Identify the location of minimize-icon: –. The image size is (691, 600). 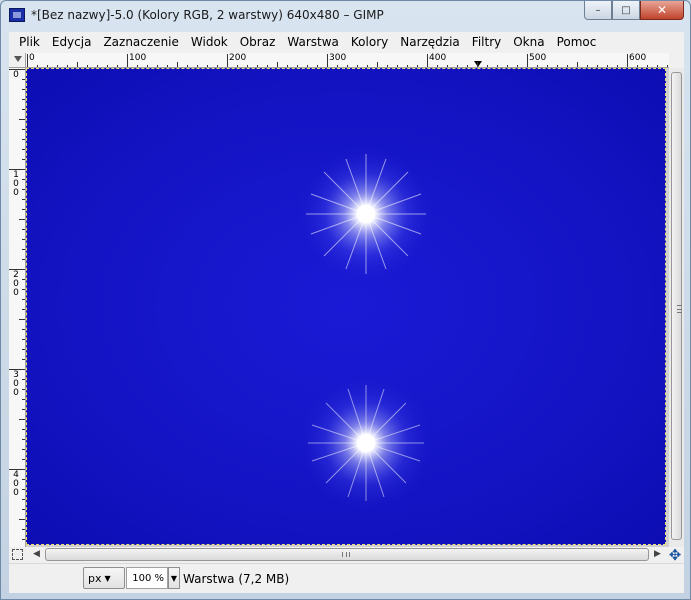
(598, 10).